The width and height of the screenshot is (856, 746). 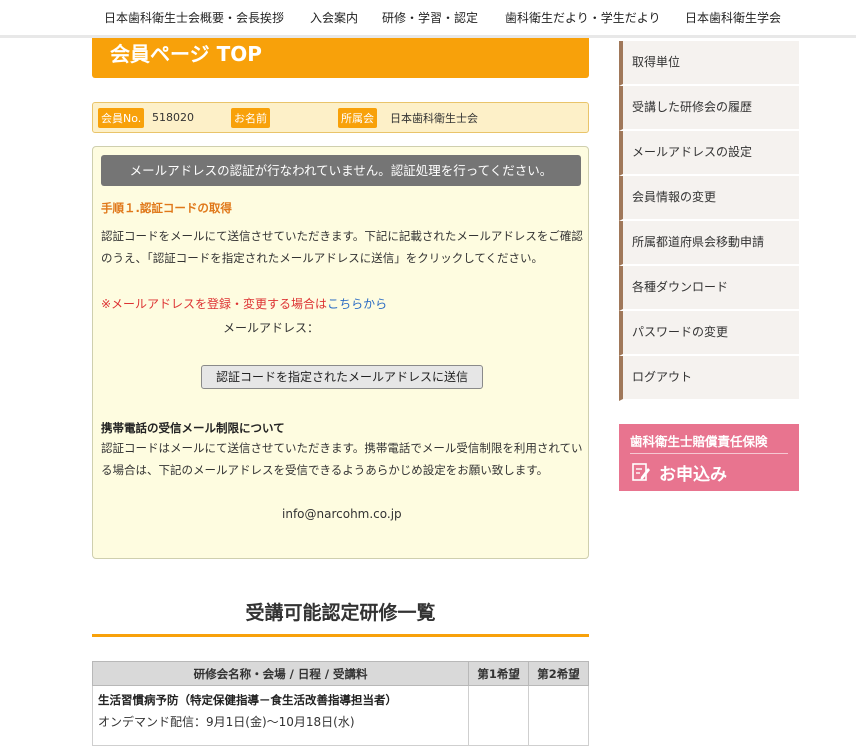 I want to click on nav-society: 日本歯科衛生学会, so click(x=733, y=18).